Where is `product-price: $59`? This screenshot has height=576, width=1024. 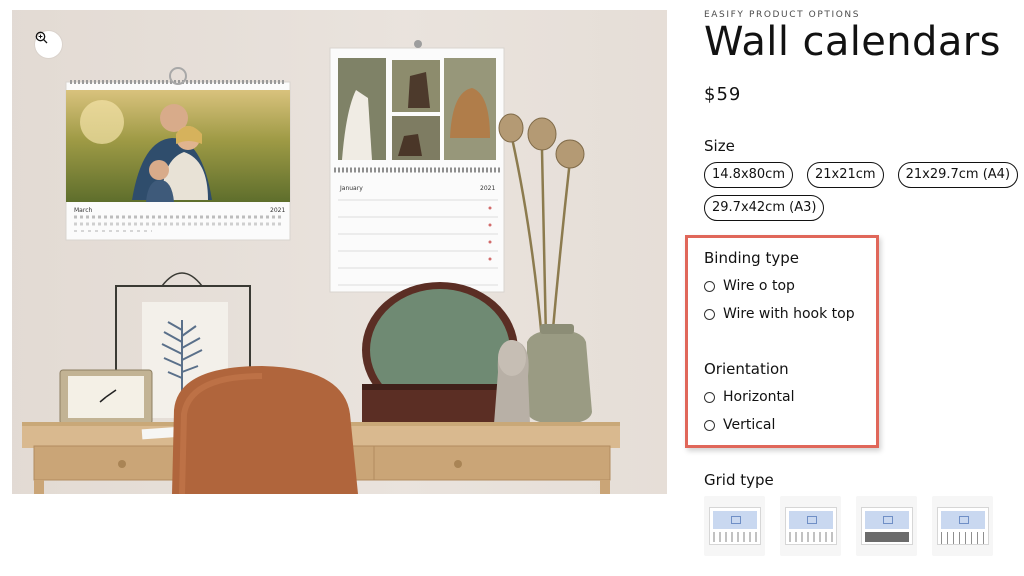 product-price: $59 is located at coordinates (723, 94).